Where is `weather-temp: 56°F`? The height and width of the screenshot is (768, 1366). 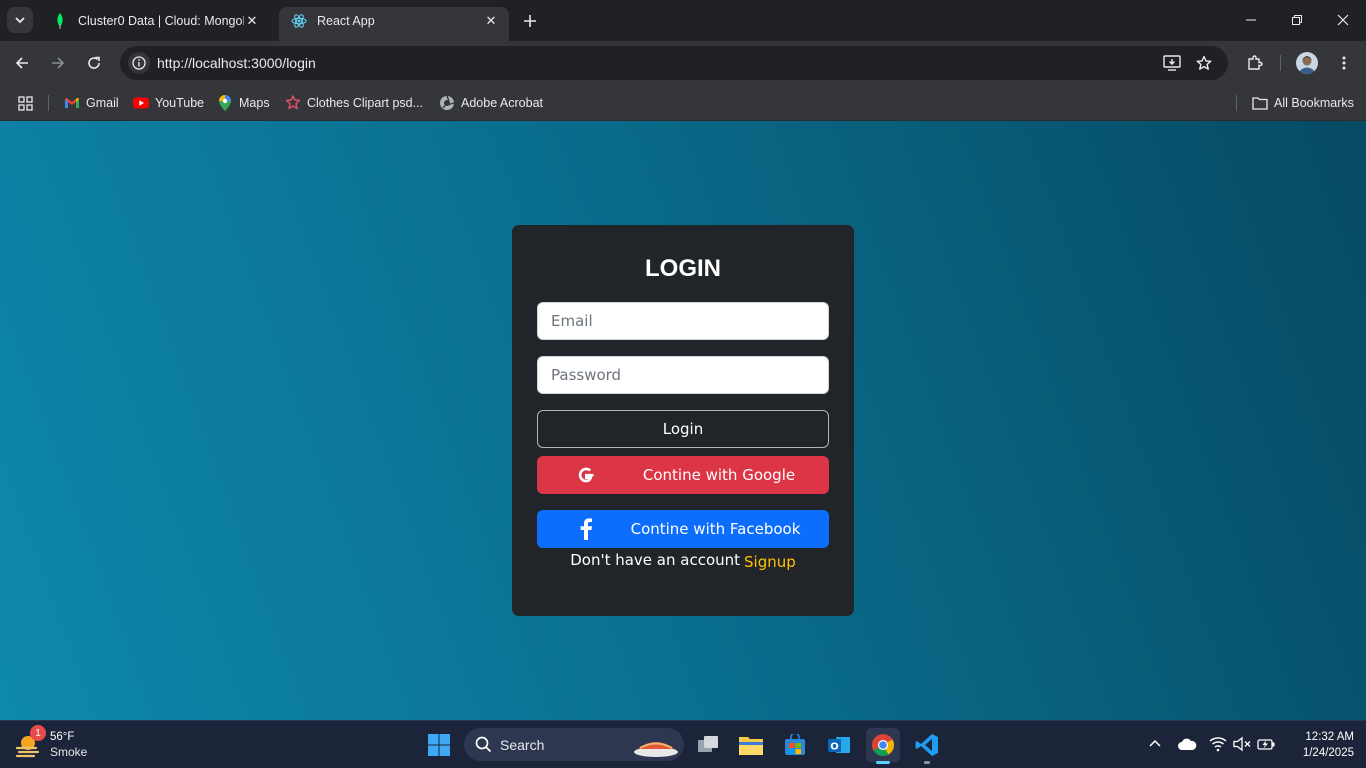 weather-temp: 56°F is located at coordinates (62, 737).